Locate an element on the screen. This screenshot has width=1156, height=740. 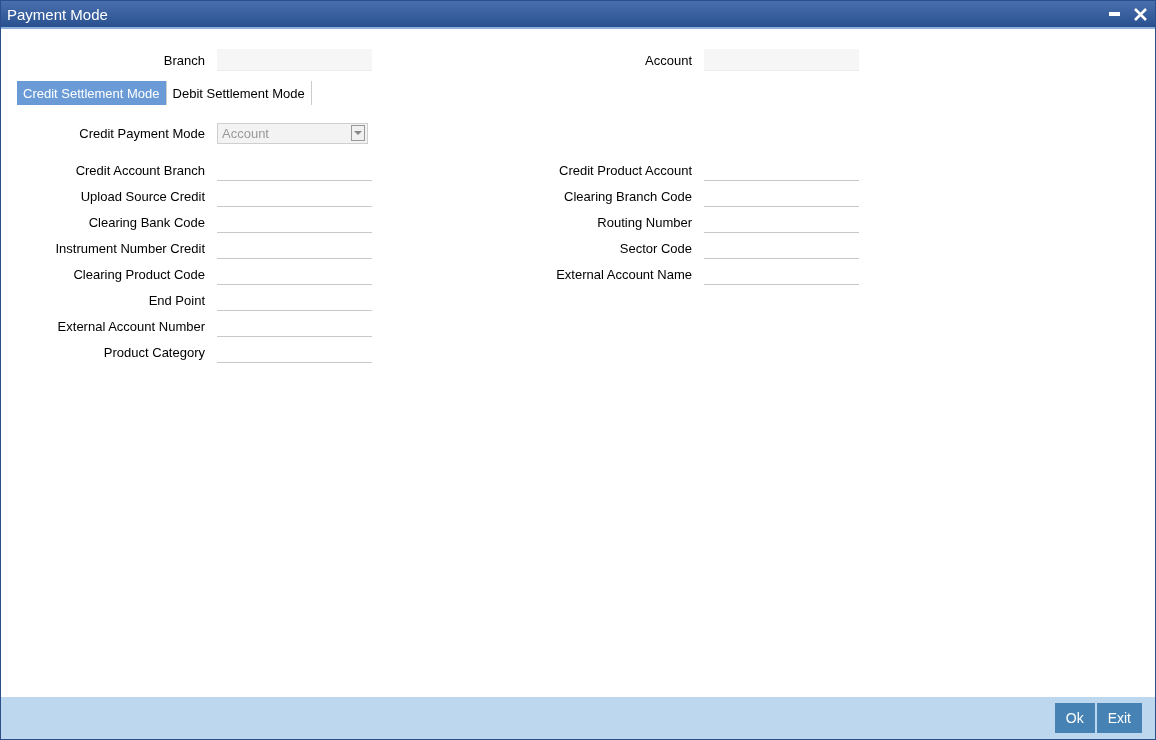
field-label: External Account Name is located at coordinates (623, 274).